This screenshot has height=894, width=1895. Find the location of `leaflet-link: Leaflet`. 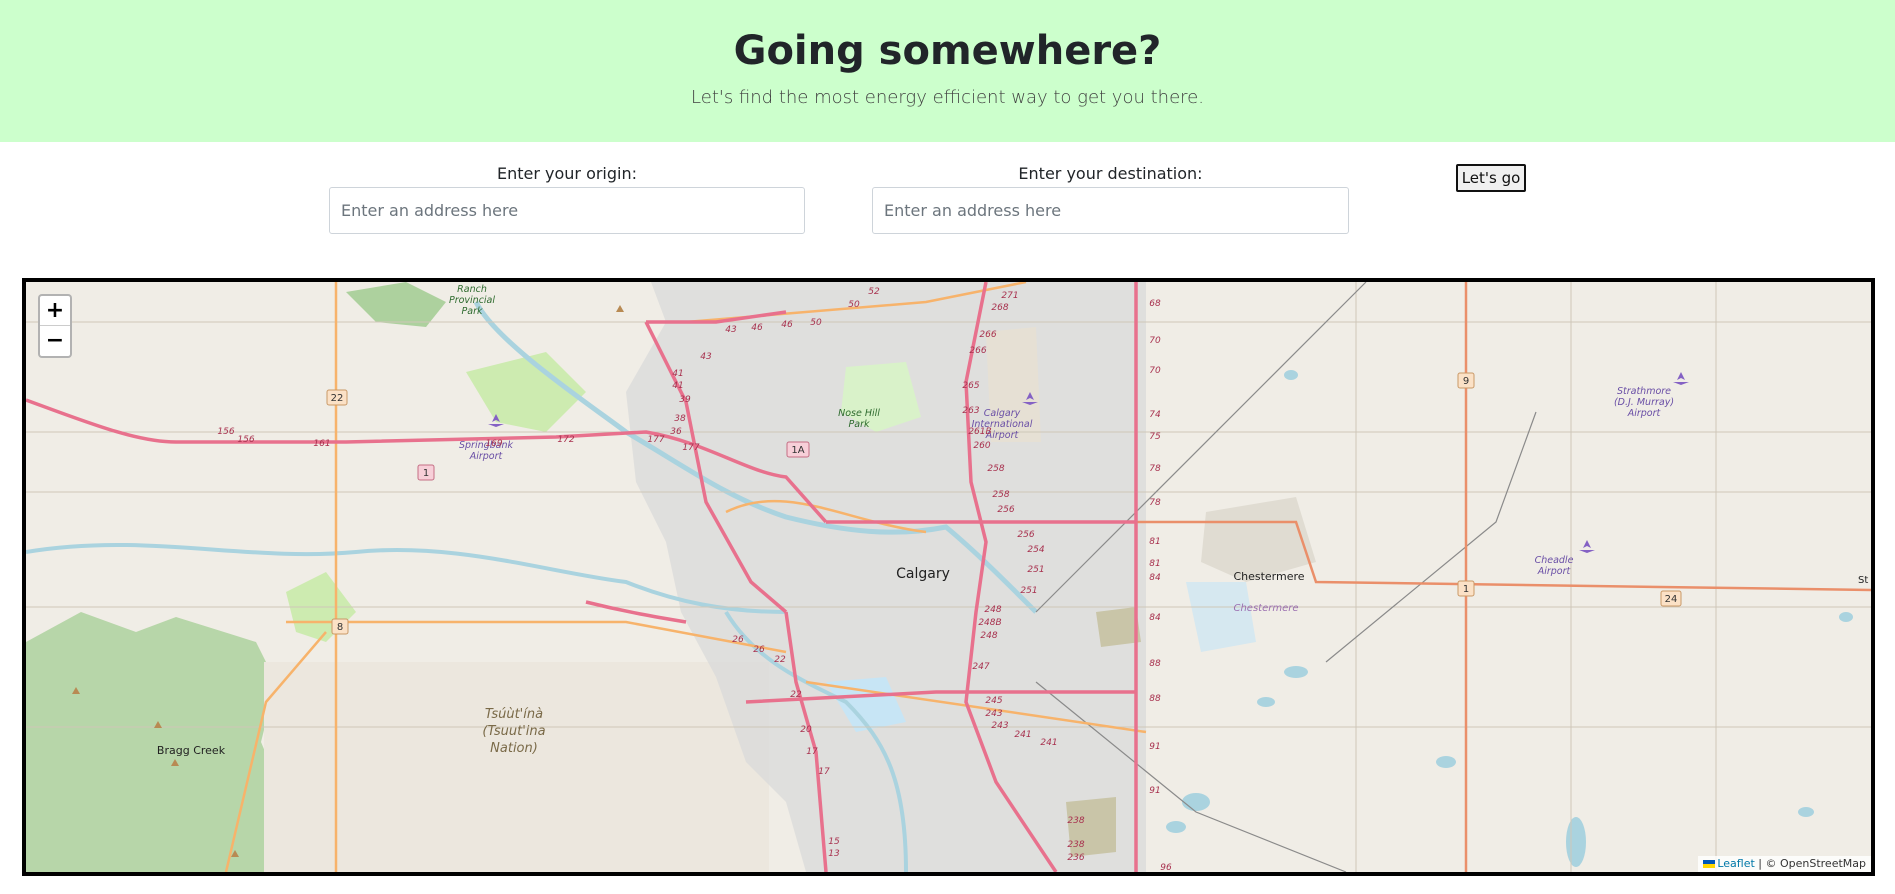

leaflet-link: Leaflet is located at coordinates (1735, 863).